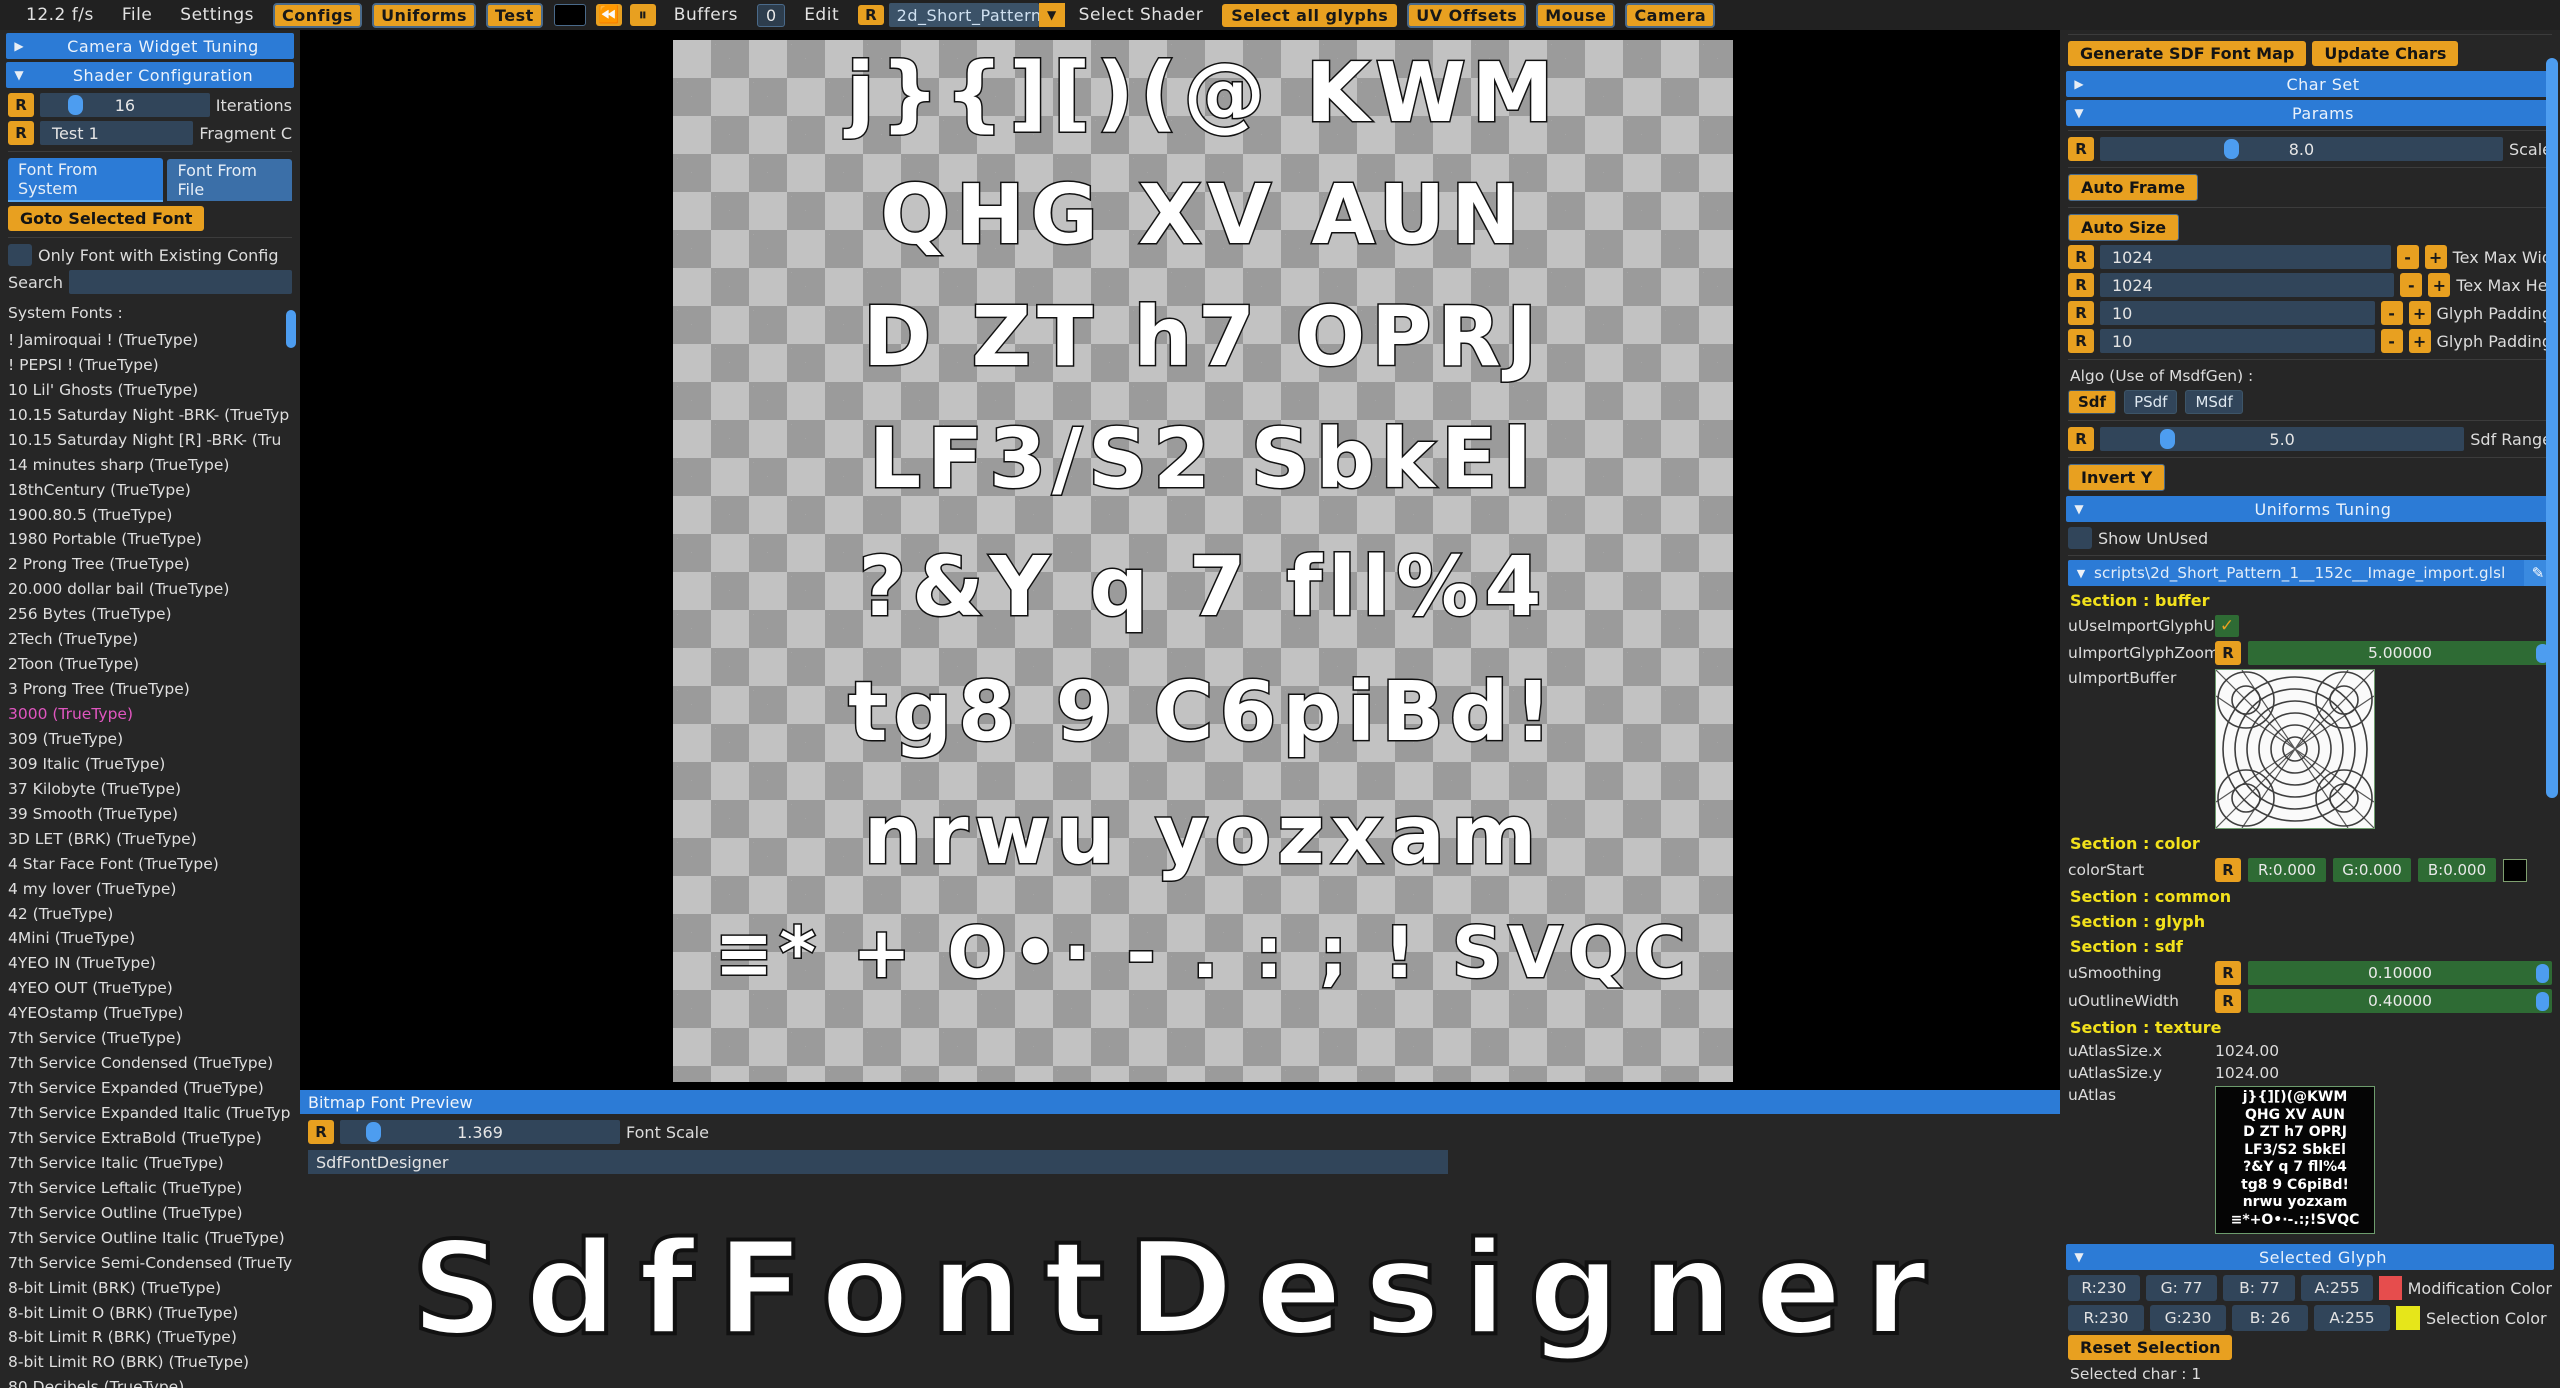 Image resolution: width=2560 pixels, height=1388 pixels. Describe the element at coordinates (2081, 285) in the screenshot. I see `reset-tex-max-height-button: R` at that location.